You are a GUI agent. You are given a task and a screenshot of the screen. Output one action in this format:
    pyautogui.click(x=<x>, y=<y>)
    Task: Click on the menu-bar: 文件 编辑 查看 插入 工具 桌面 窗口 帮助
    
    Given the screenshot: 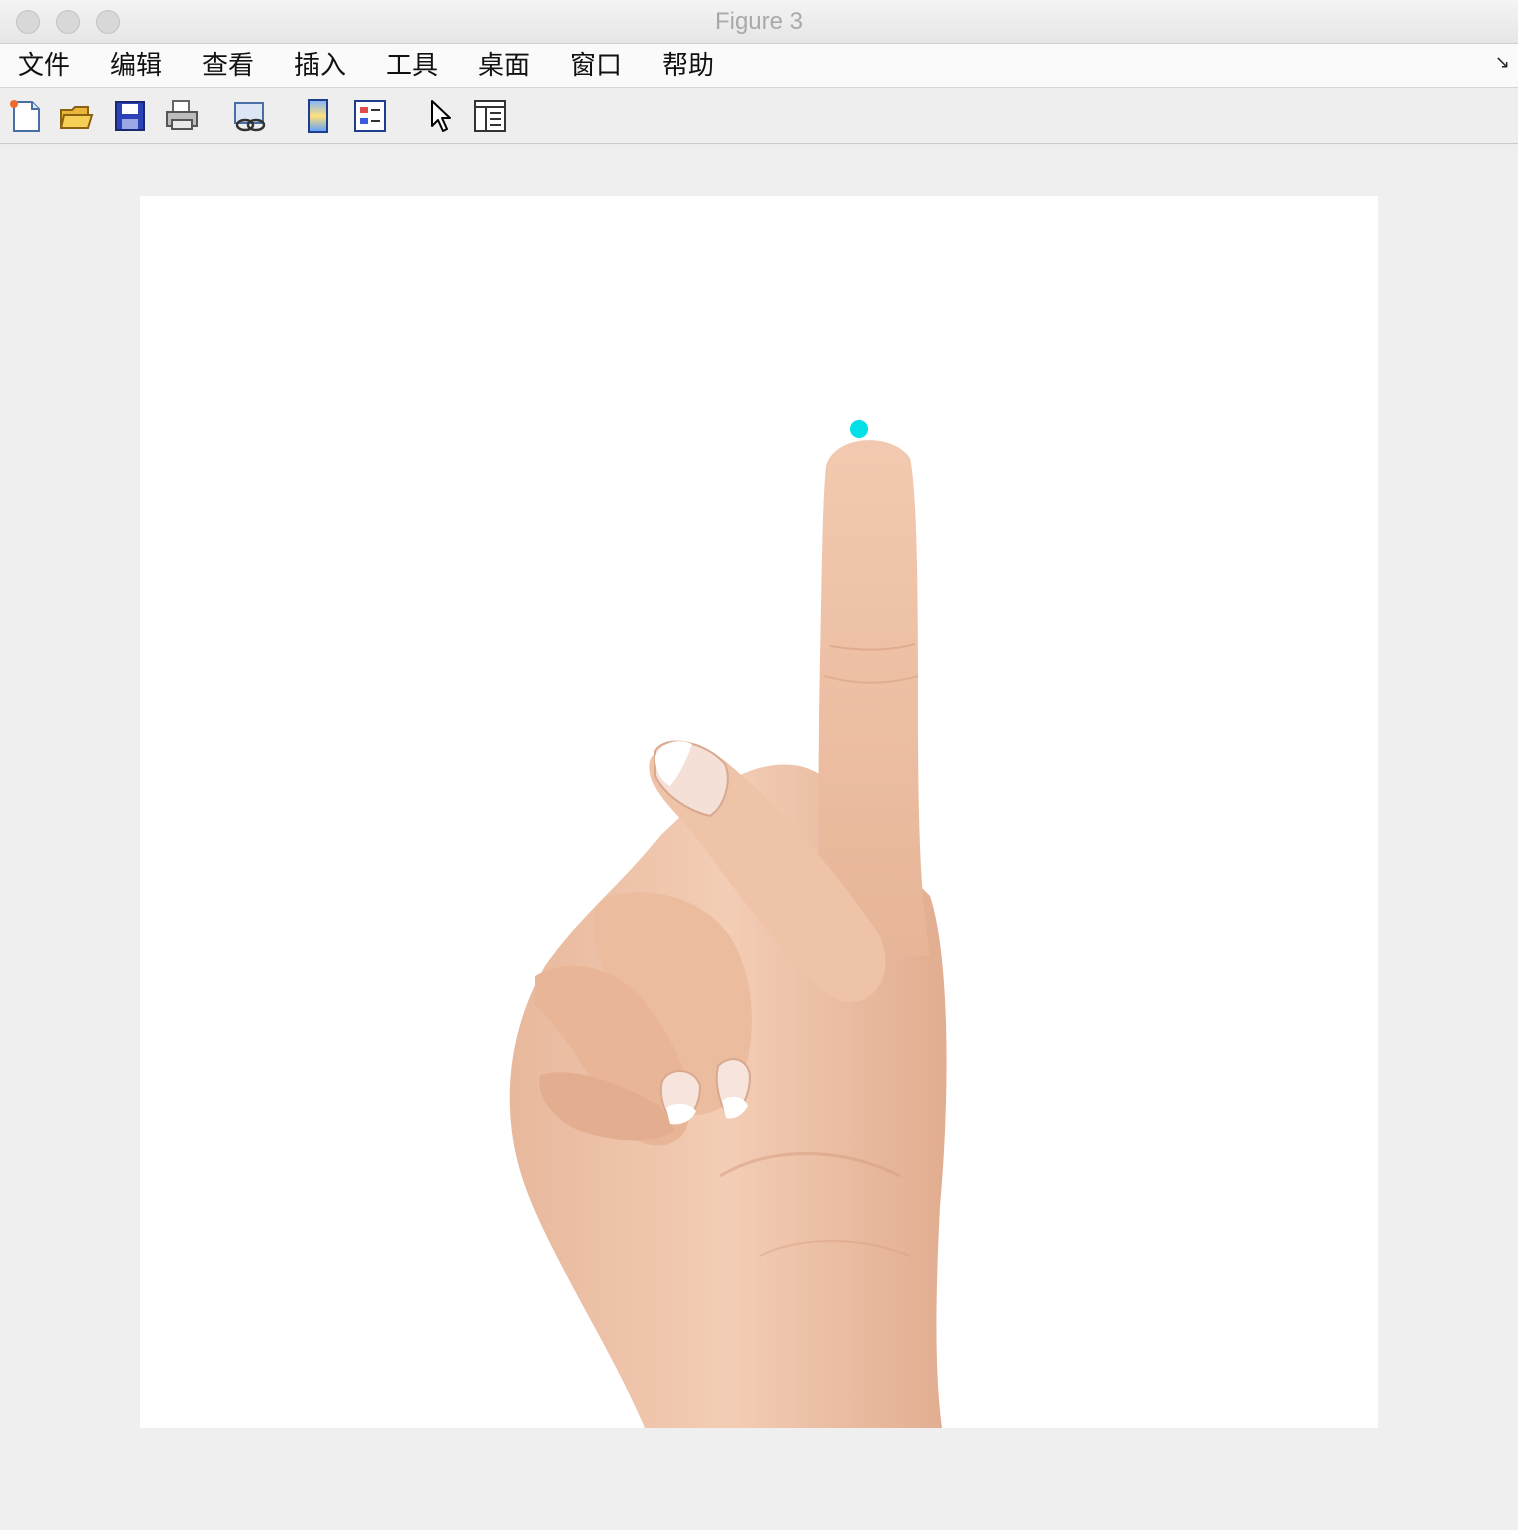 What is the action you would take?
    pyautogui.click(x=759, y=66)
    